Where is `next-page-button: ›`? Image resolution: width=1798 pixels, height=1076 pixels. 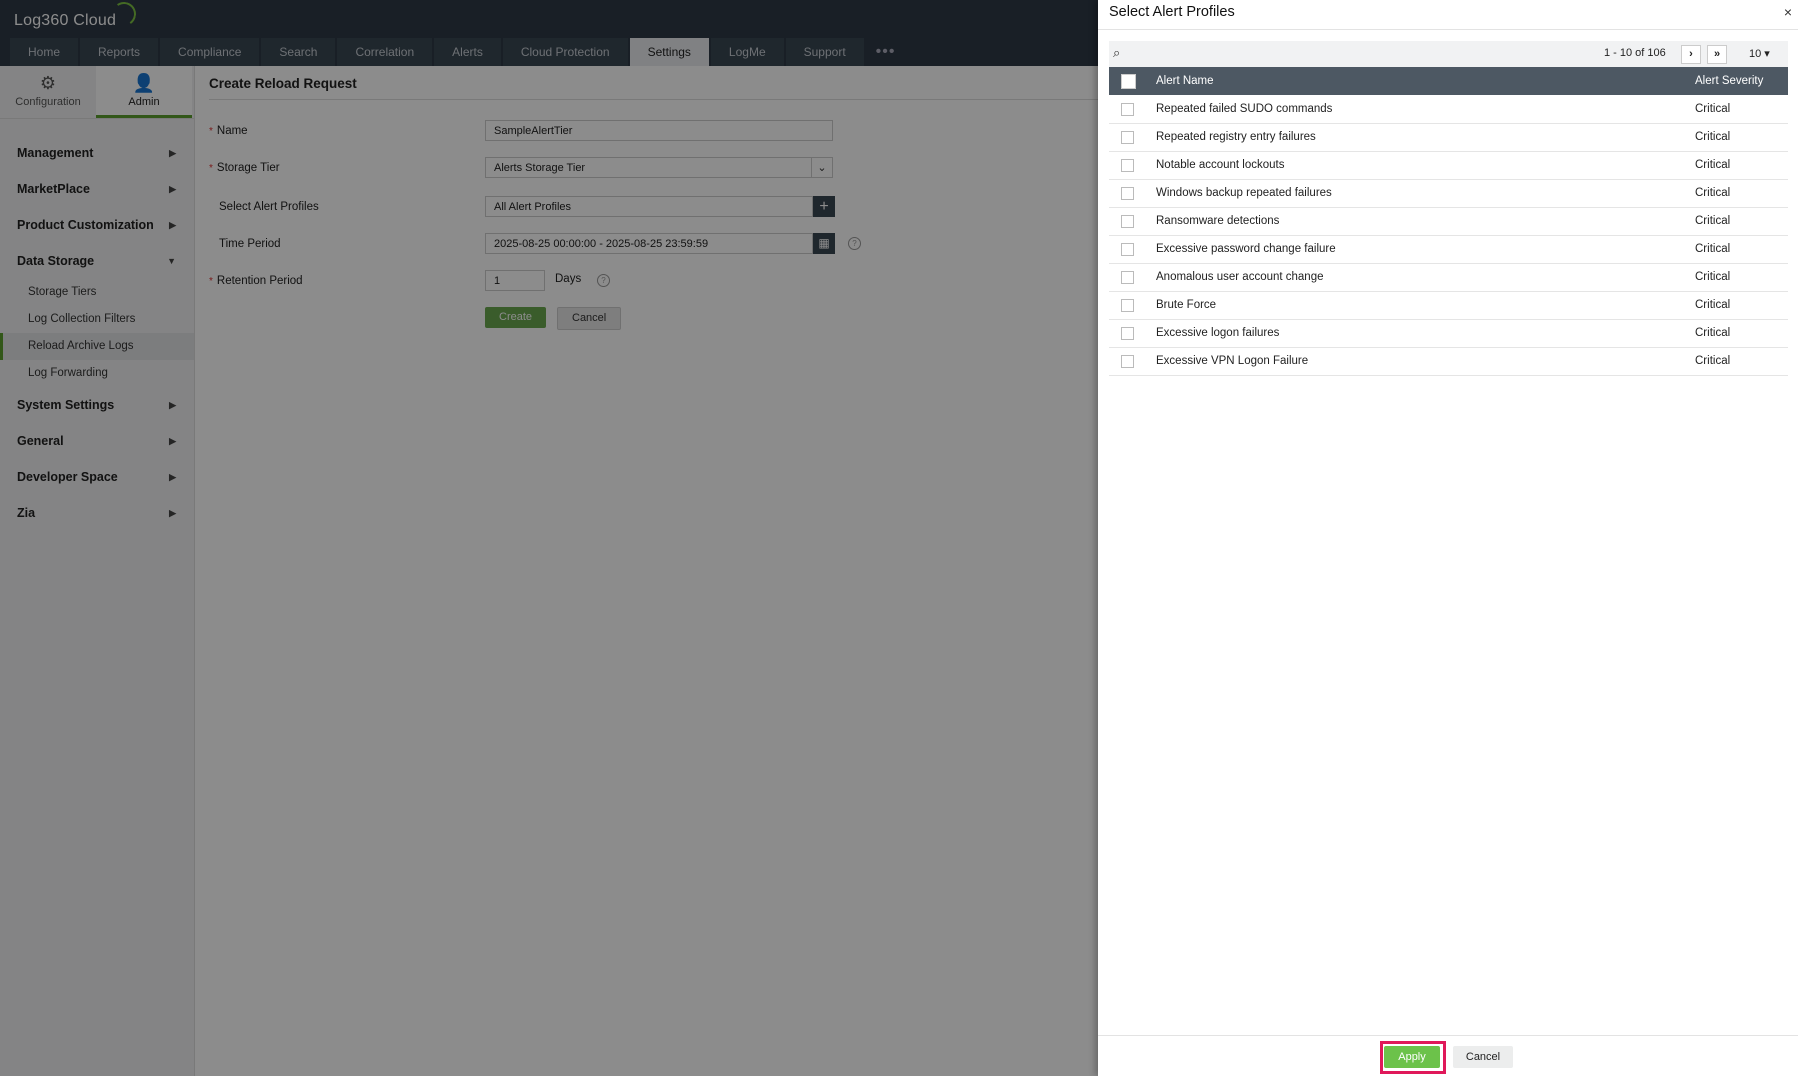
next-page-button: › is located at coordinates (1691, 54).